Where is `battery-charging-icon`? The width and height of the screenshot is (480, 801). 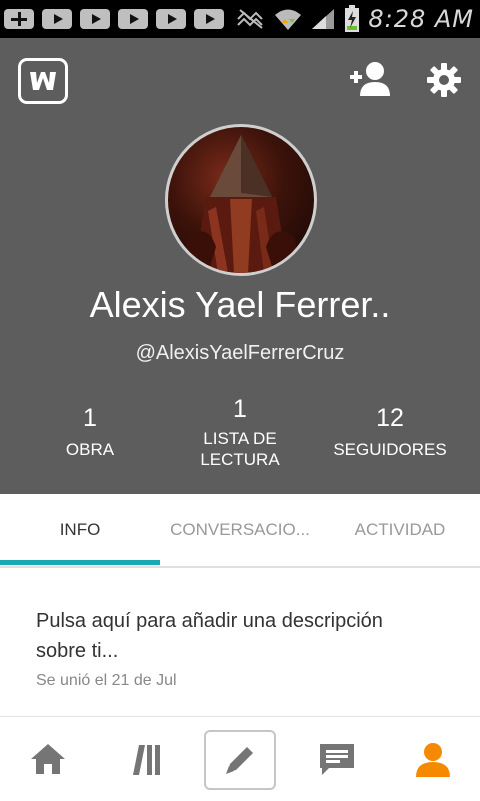
battery-charging-icon is located at coordinates (352, 18).